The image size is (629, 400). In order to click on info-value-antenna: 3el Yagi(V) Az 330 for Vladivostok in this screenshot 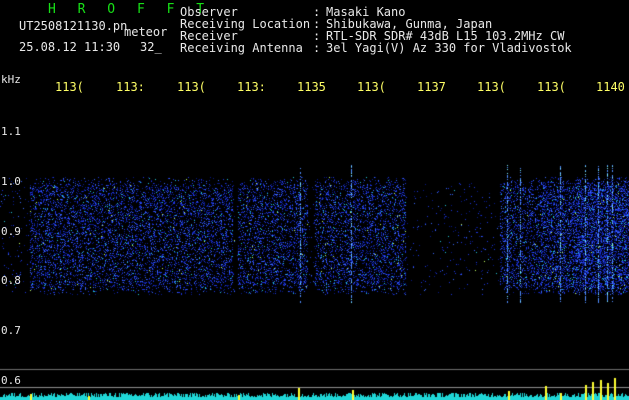, I will do `click(449, 48)`.